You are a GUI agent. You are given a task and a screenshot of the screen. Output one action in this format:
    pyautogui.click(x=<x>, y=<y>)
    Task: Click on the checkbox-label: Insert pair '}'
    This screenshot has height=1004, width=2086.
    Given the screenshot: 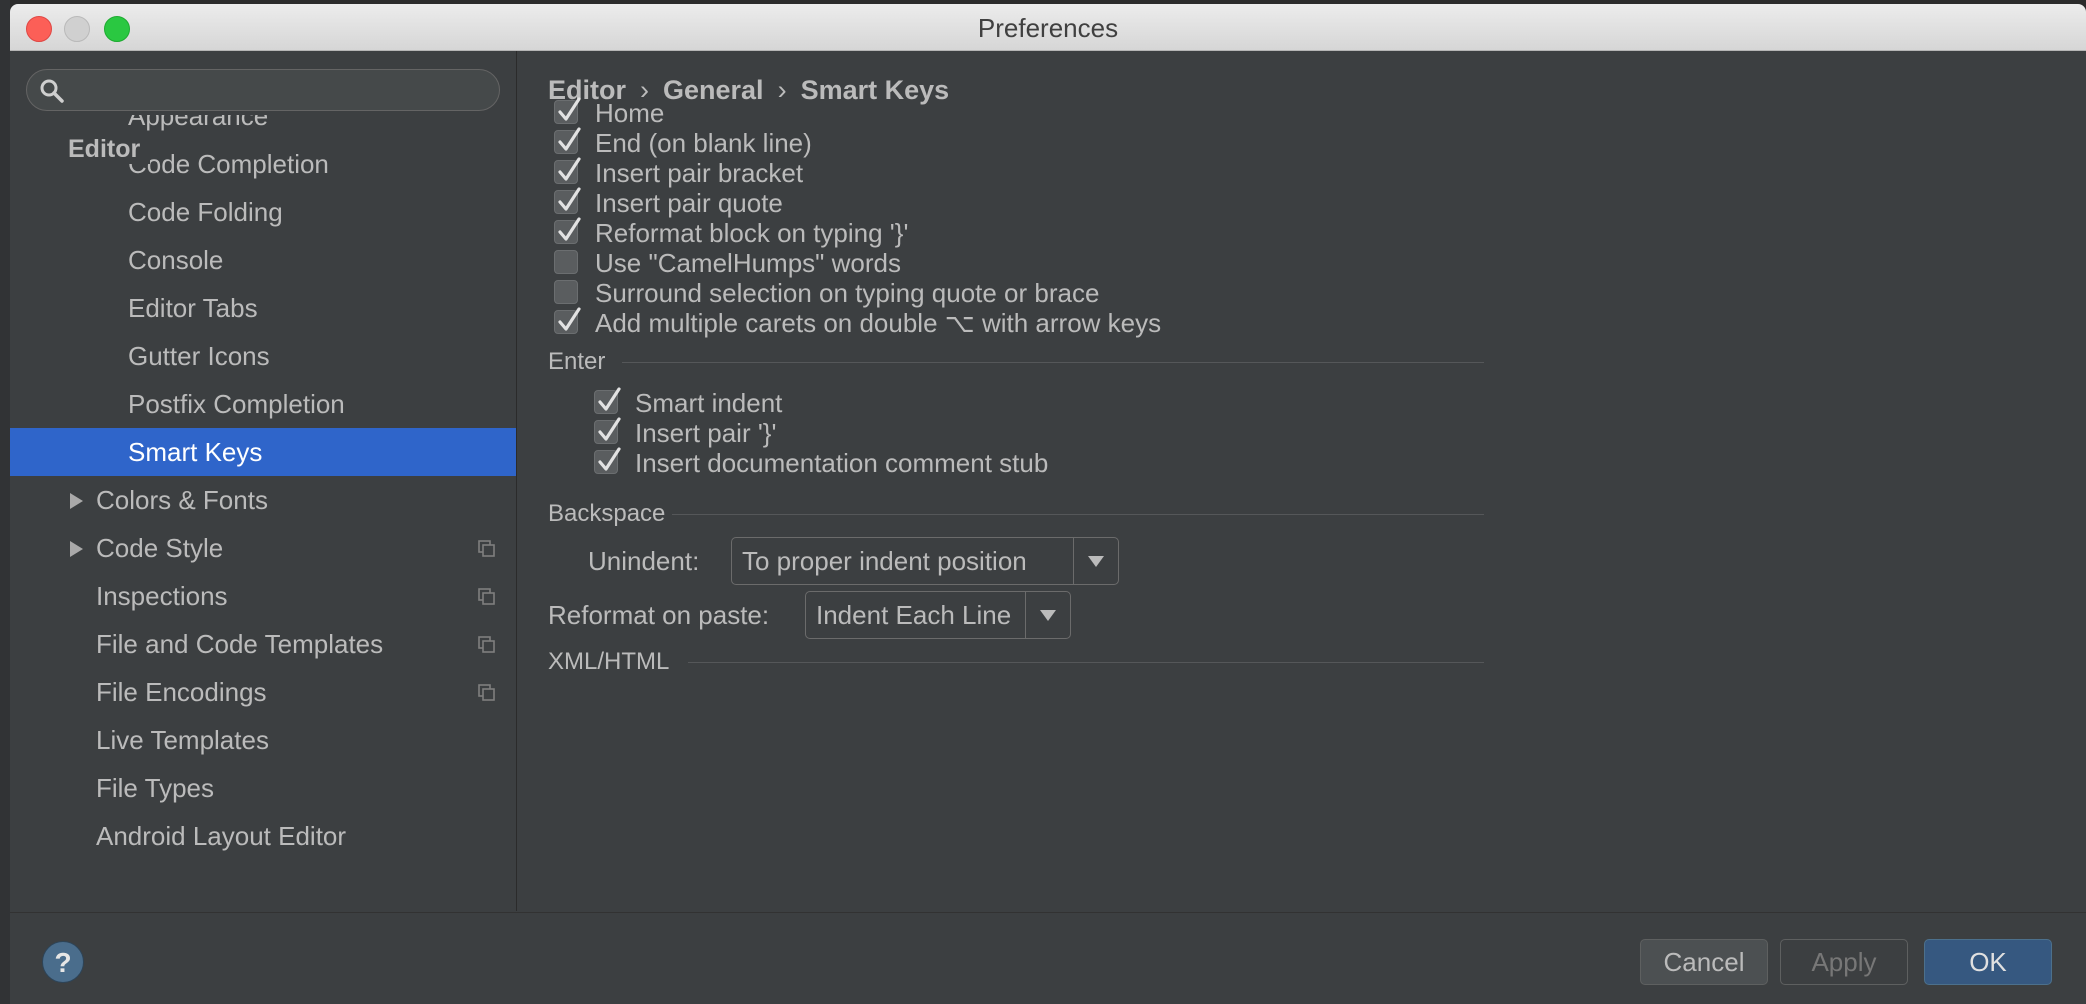 What is the action you would take?
    pyautogui.click(x=706, y=433)
    